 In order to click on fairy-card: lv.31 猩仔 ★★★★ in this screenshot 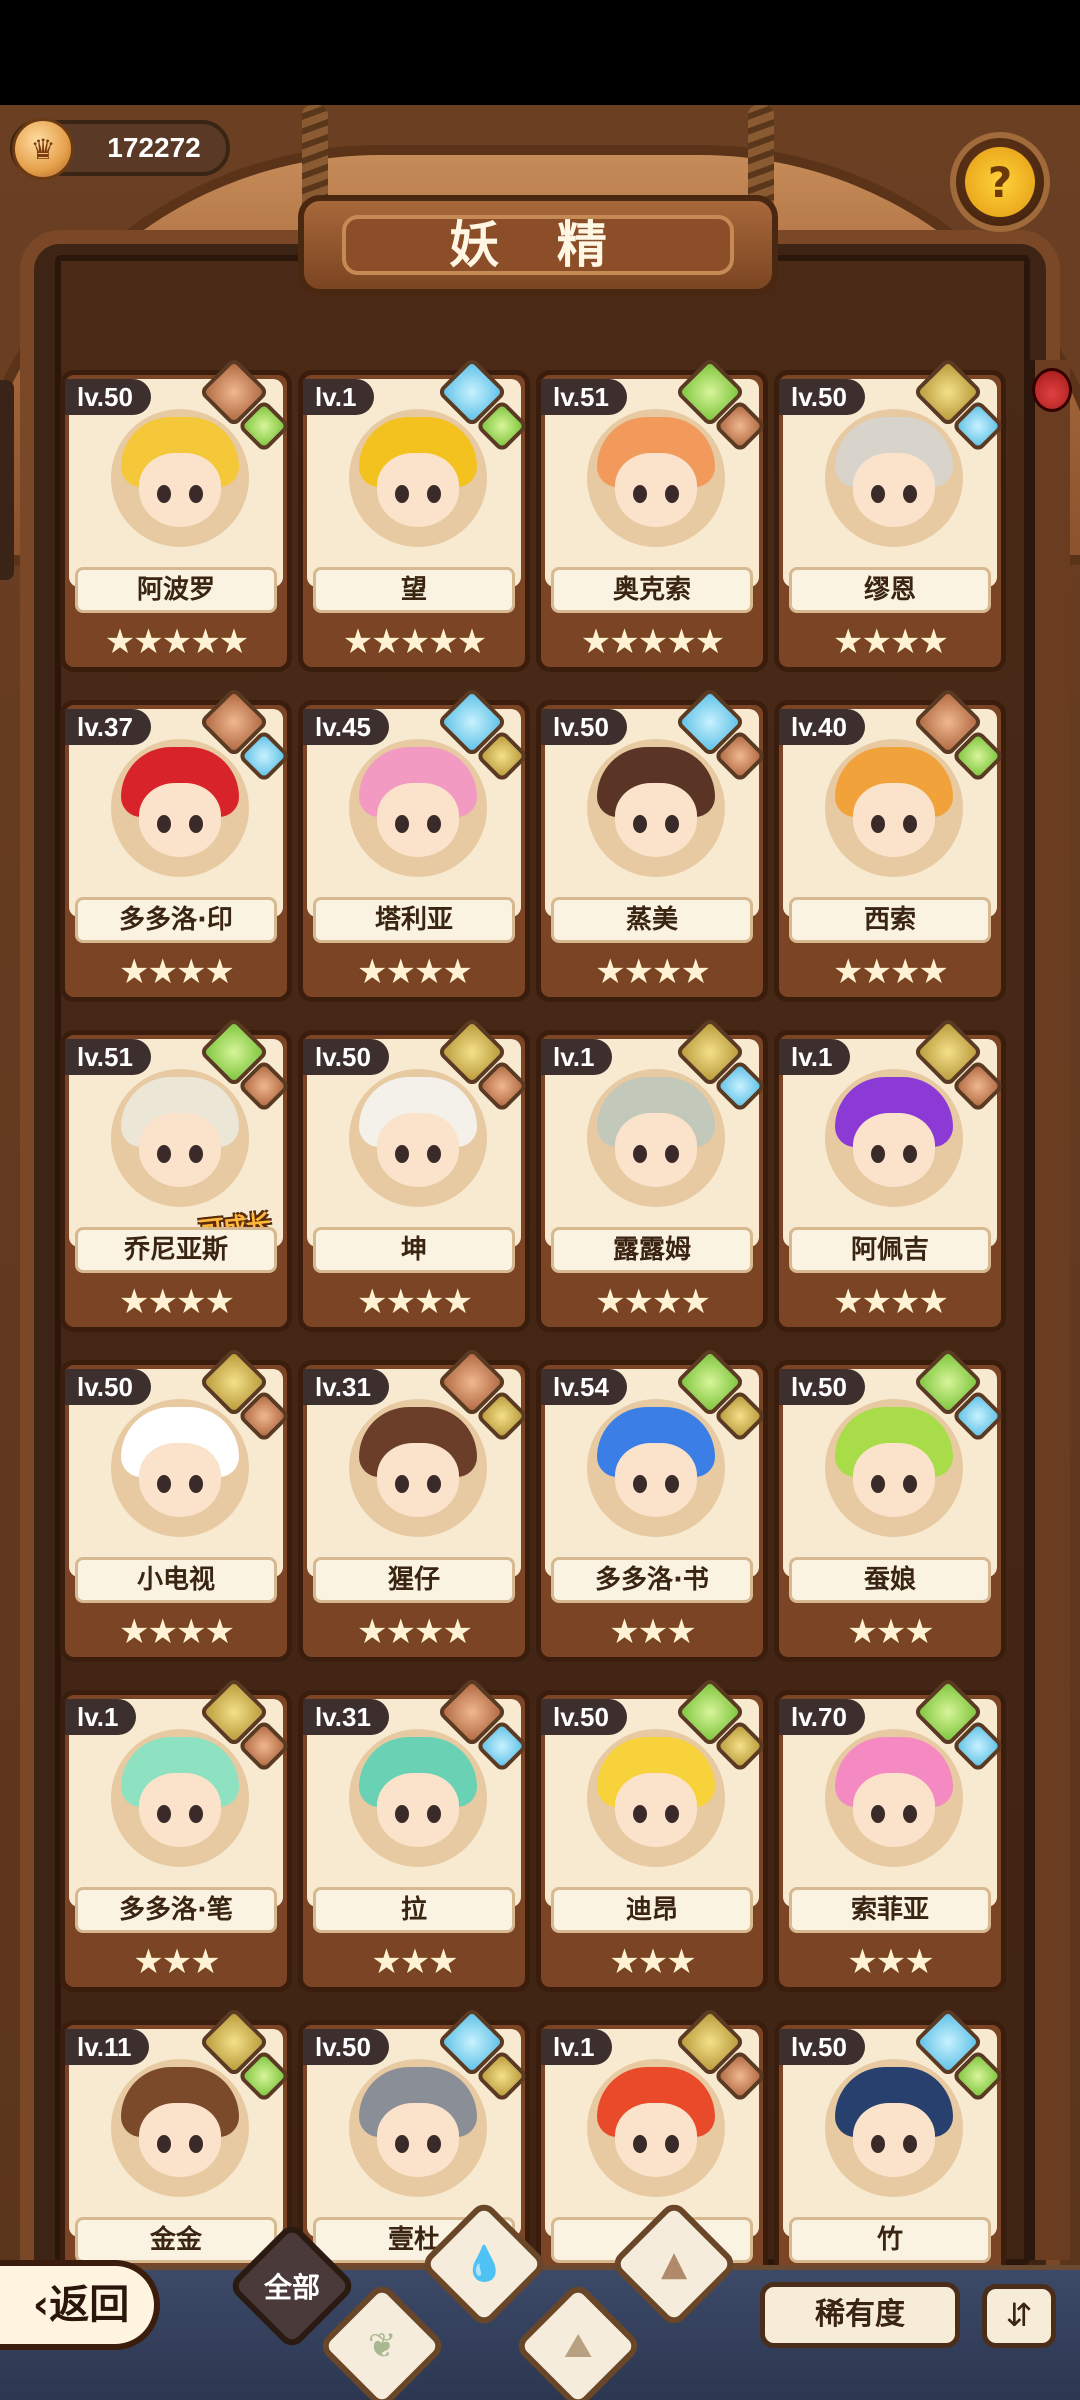, I will do `click(414, 1504)`.